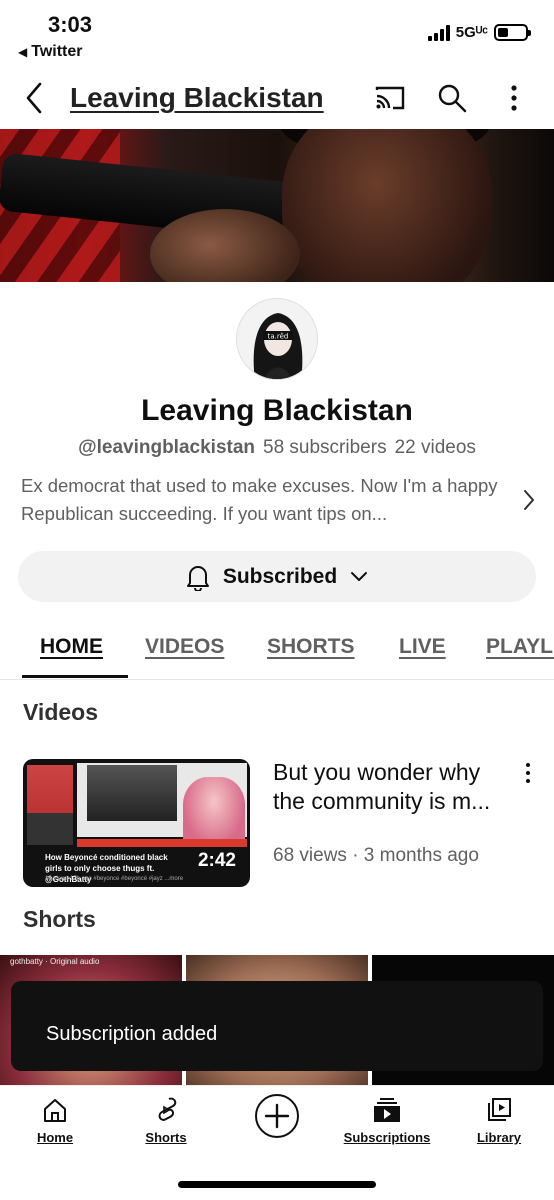  What do you see at coordinates (390, 98) in the screenshot?
I see `cast-icon` at bounding box center [390, 98].